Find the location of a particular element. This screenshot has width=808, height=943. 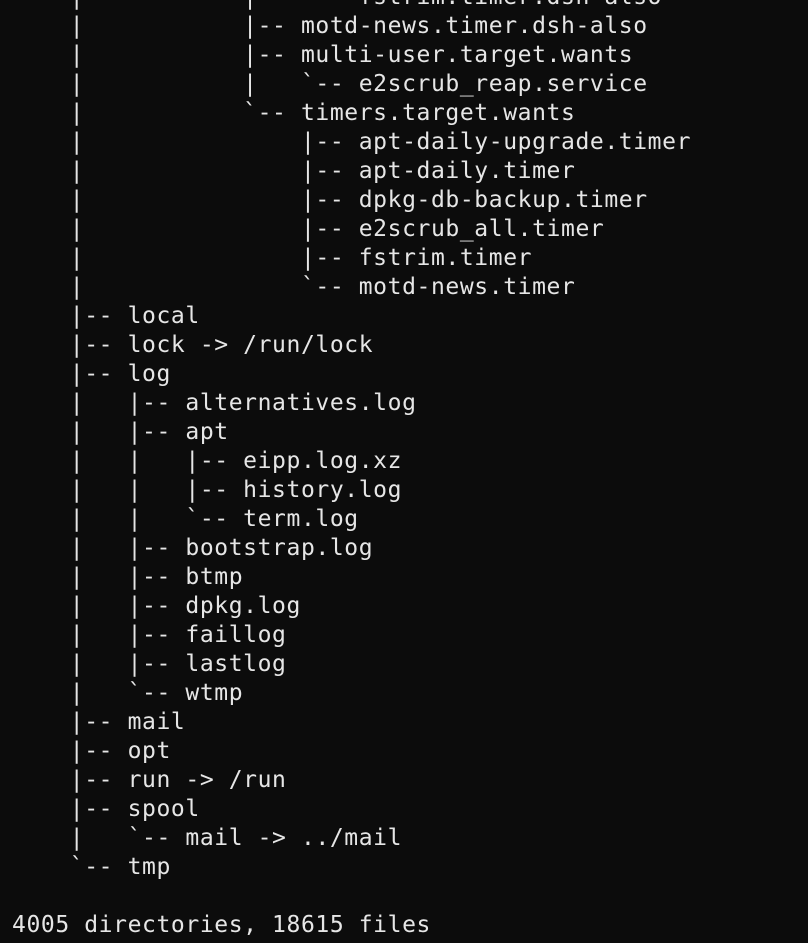

terminal-line: | |-- dpkg-db-backup.timer is located at coordinates (330, 200).